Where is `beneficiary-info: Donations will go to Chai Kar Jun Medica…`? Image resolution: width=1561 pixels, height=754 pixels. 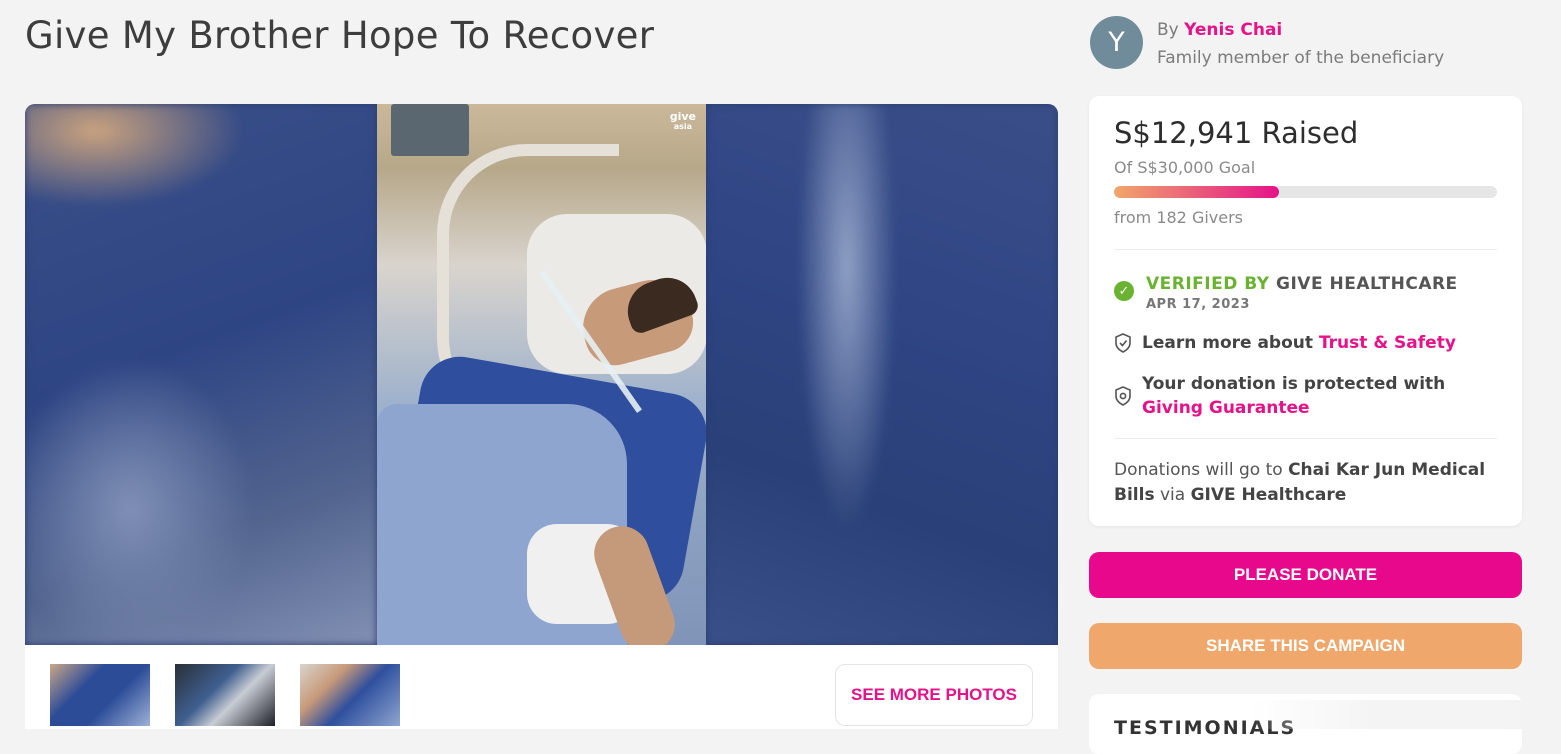
beneficiary-info: Donations will go to Chai Kar Jun Medica… is located at coordinates (1300, 482).